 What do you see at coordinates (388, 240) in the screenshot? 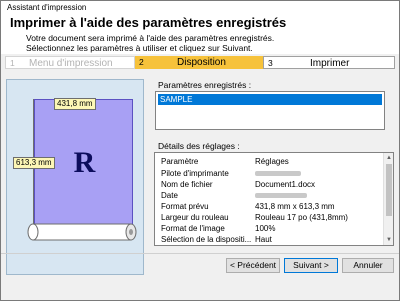
I see `scroll-down-icon: ▼` at bounding box center [388, 240].